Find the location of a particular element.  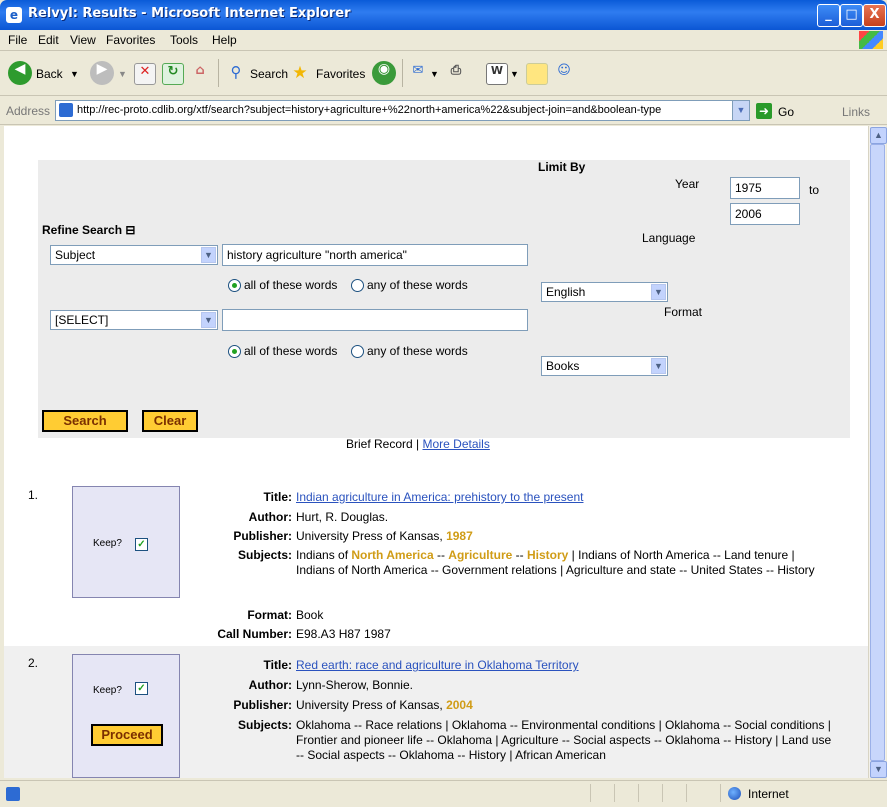

year-label: Year is located at coordinates (687, 184).